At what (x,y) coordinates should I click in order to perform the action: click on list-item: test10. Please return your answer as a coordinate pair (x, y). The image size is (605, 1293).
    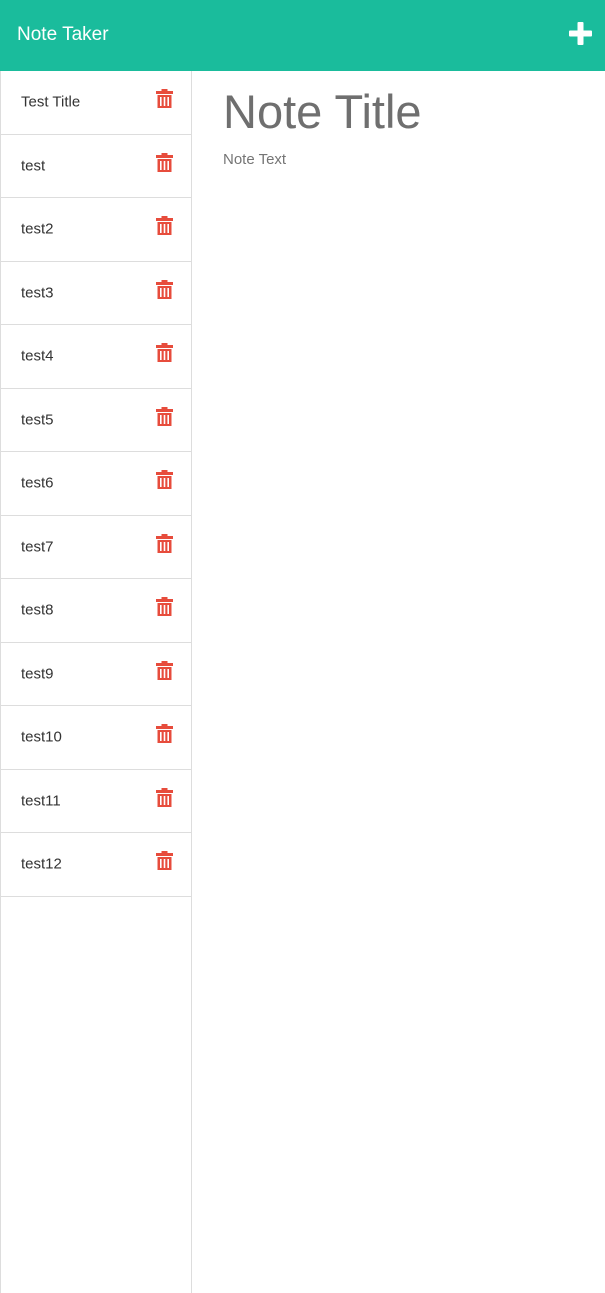
    Looking at the image, I should click on (96, 738).